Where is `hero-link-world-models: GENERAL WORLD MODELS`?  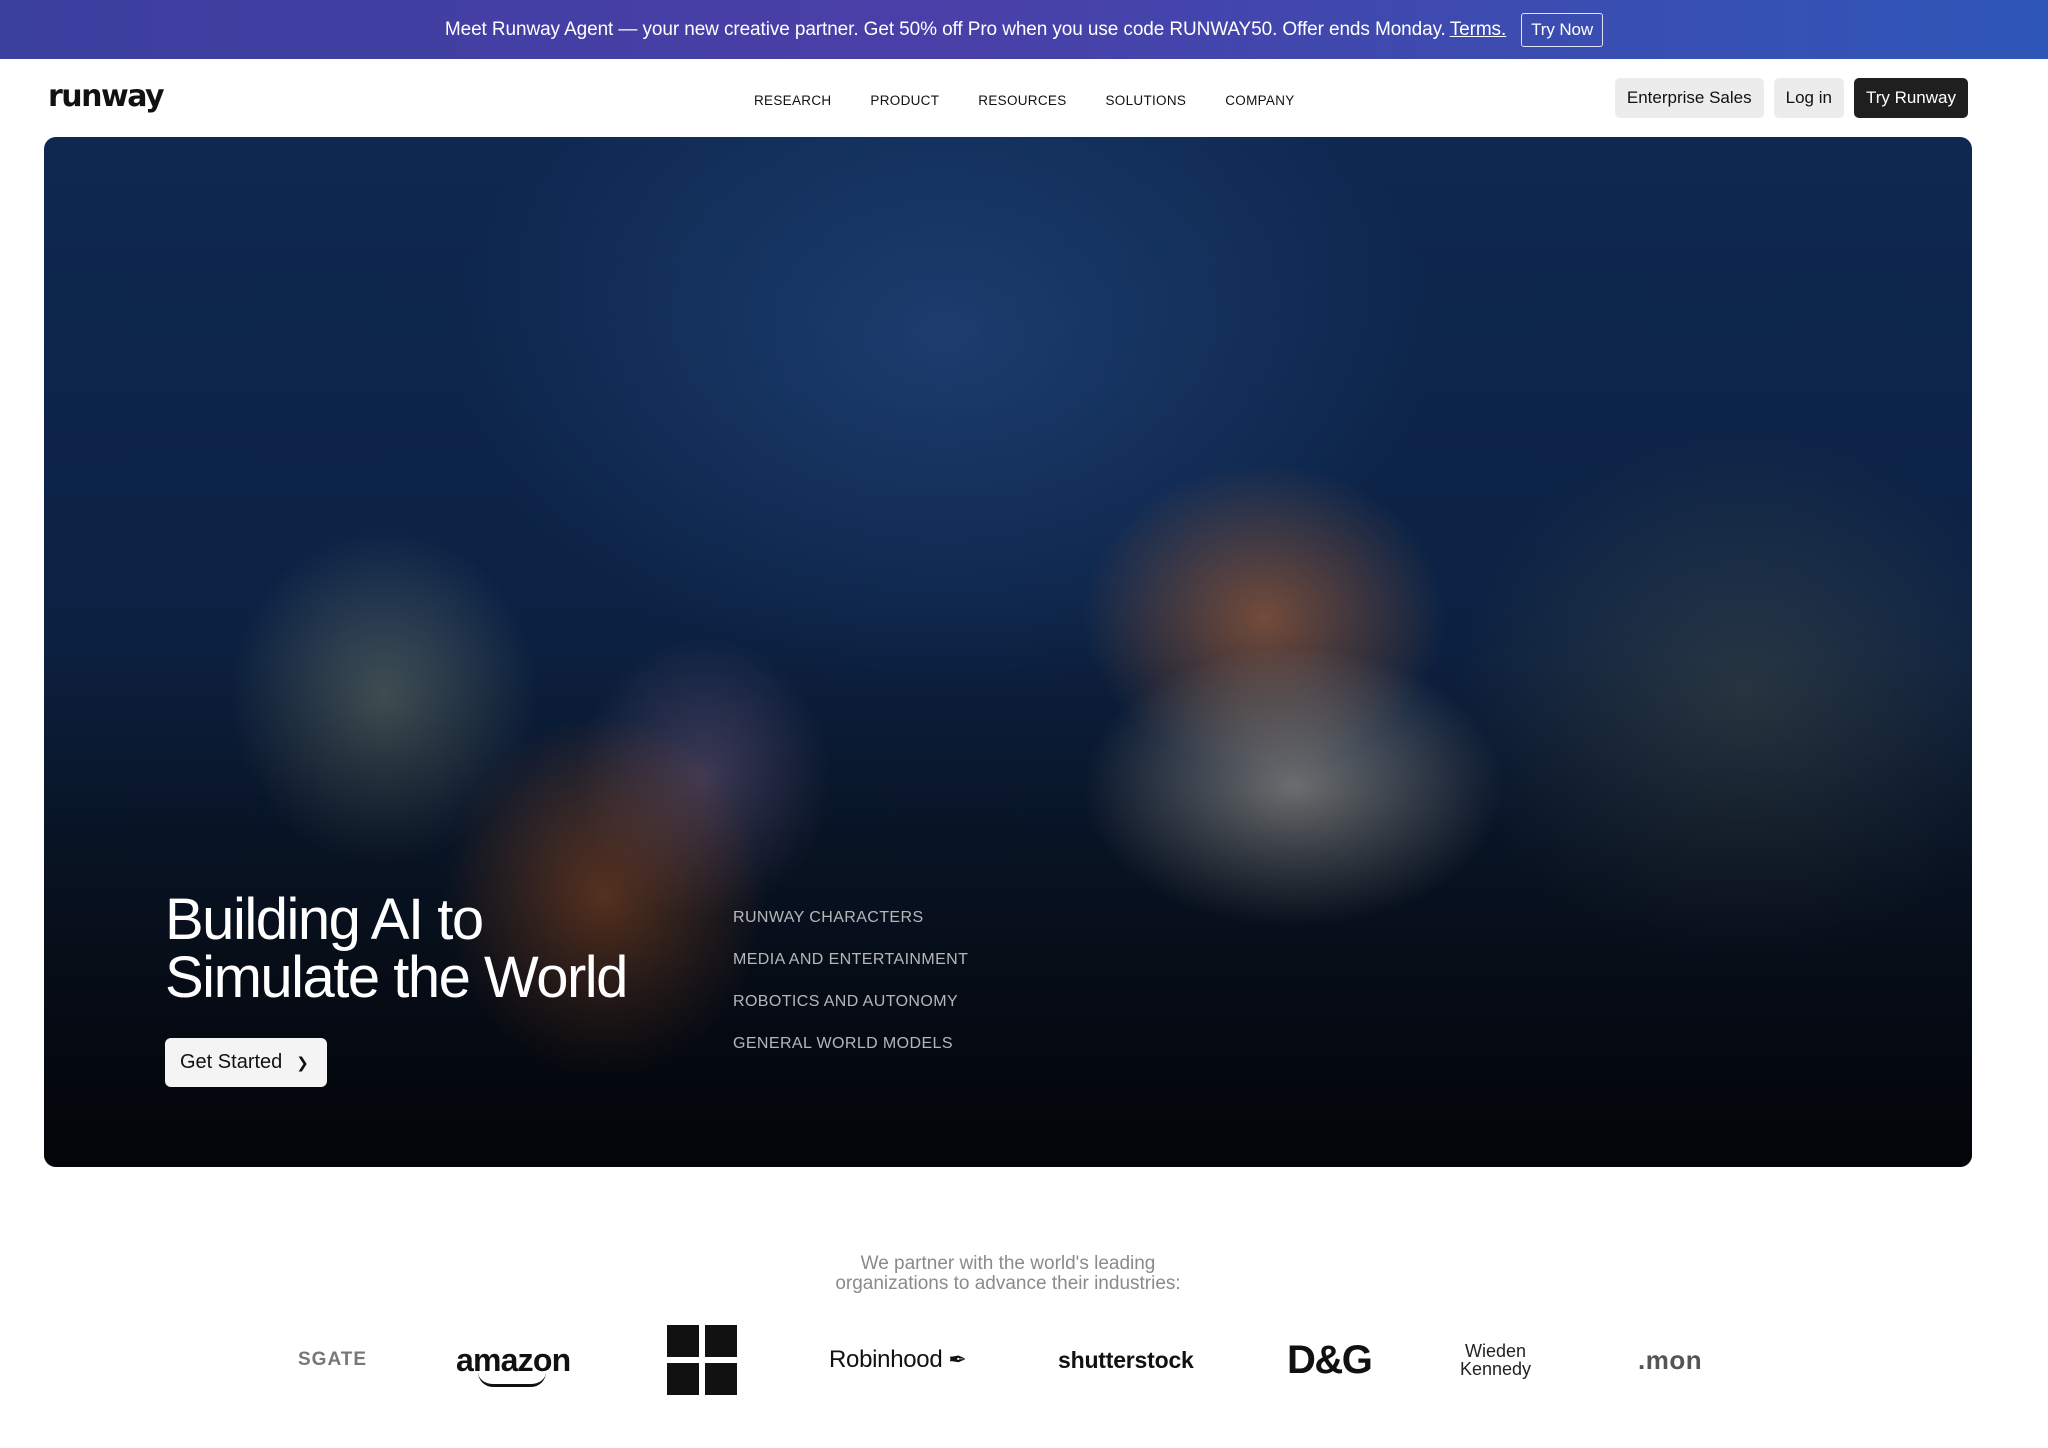
hero-link-world-models: GENERAL WORLD MODELS is located at coordinates (850, 1056).